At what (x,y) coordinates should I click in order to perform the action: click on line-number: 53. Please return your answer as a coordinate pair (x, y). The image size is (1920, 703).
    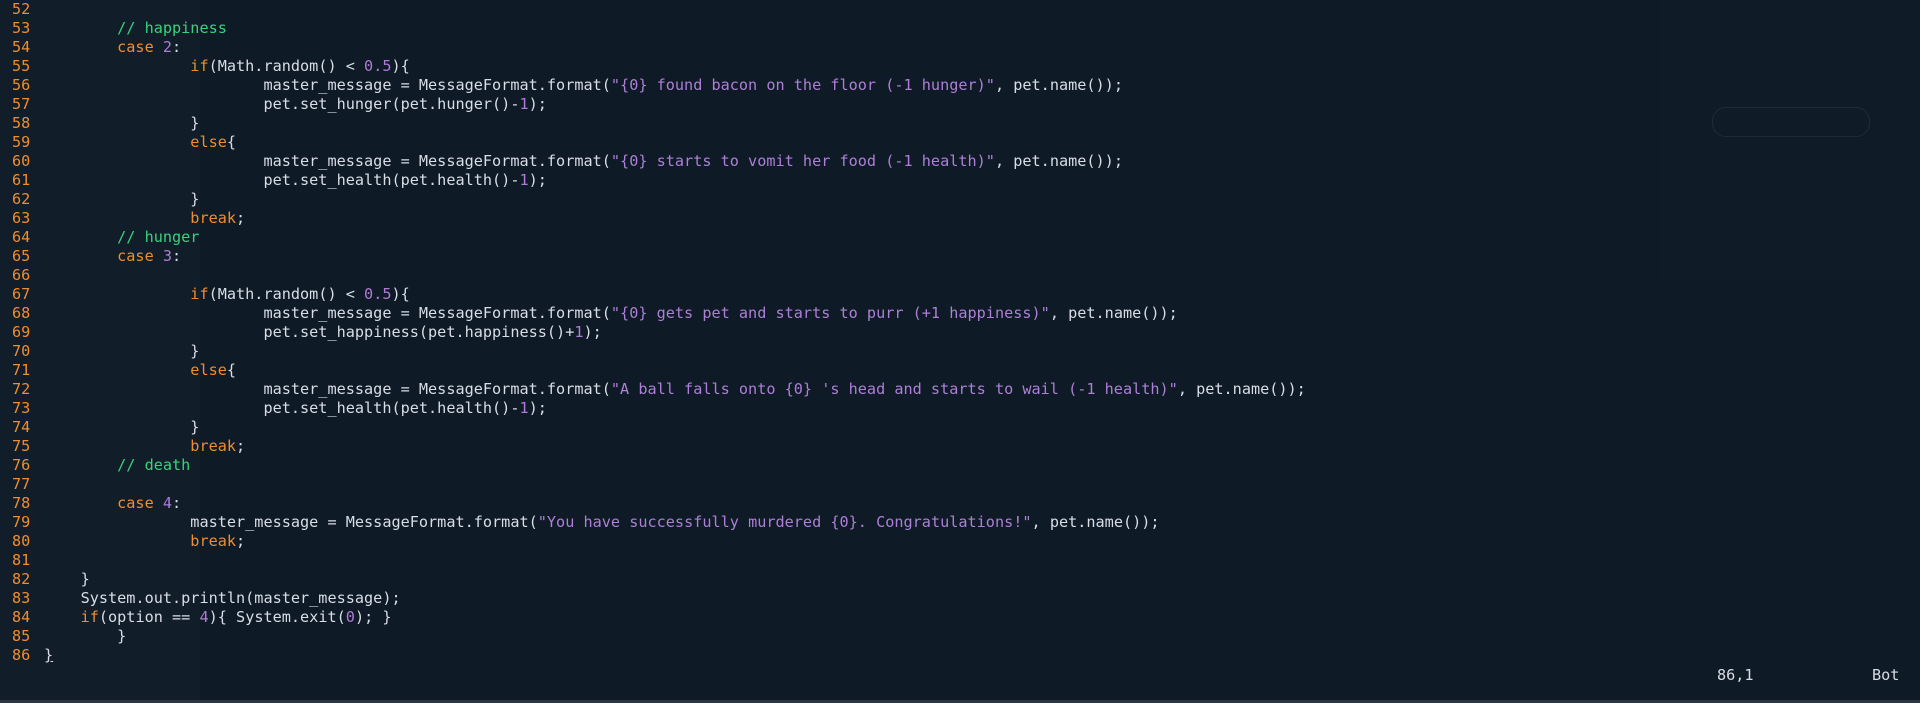
    Looking at the image, I should click on (21, 28).